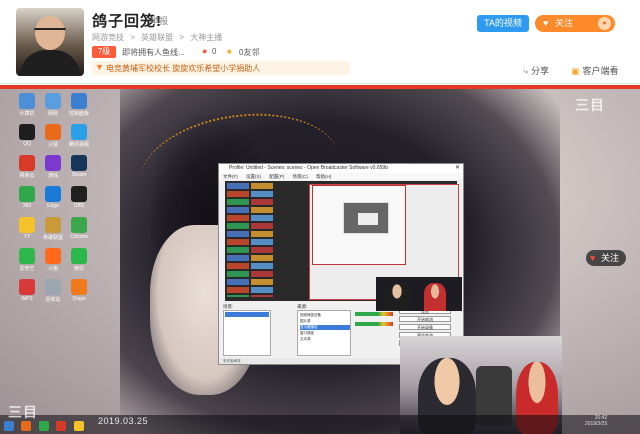  I want to click on desktop-icon: WPS, so click(27, 294).